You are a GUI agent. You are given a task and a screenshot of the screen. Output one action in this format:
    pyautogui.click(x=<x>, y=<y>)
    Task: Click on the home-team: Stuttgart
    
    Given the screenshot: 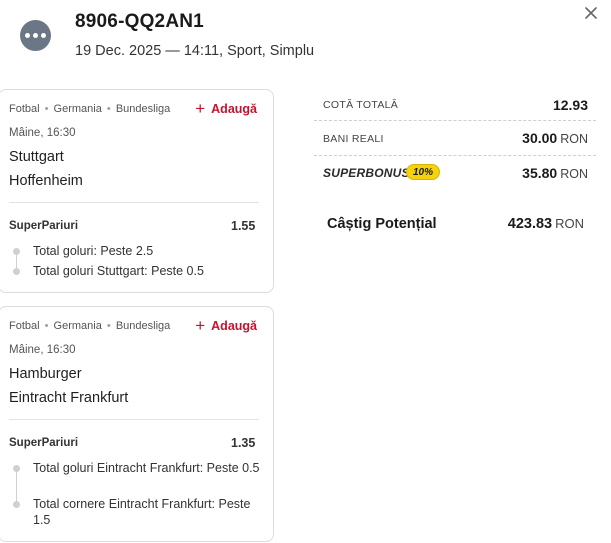 What is the action you would take?
    pyautogui.click(x=36, y=157)
    